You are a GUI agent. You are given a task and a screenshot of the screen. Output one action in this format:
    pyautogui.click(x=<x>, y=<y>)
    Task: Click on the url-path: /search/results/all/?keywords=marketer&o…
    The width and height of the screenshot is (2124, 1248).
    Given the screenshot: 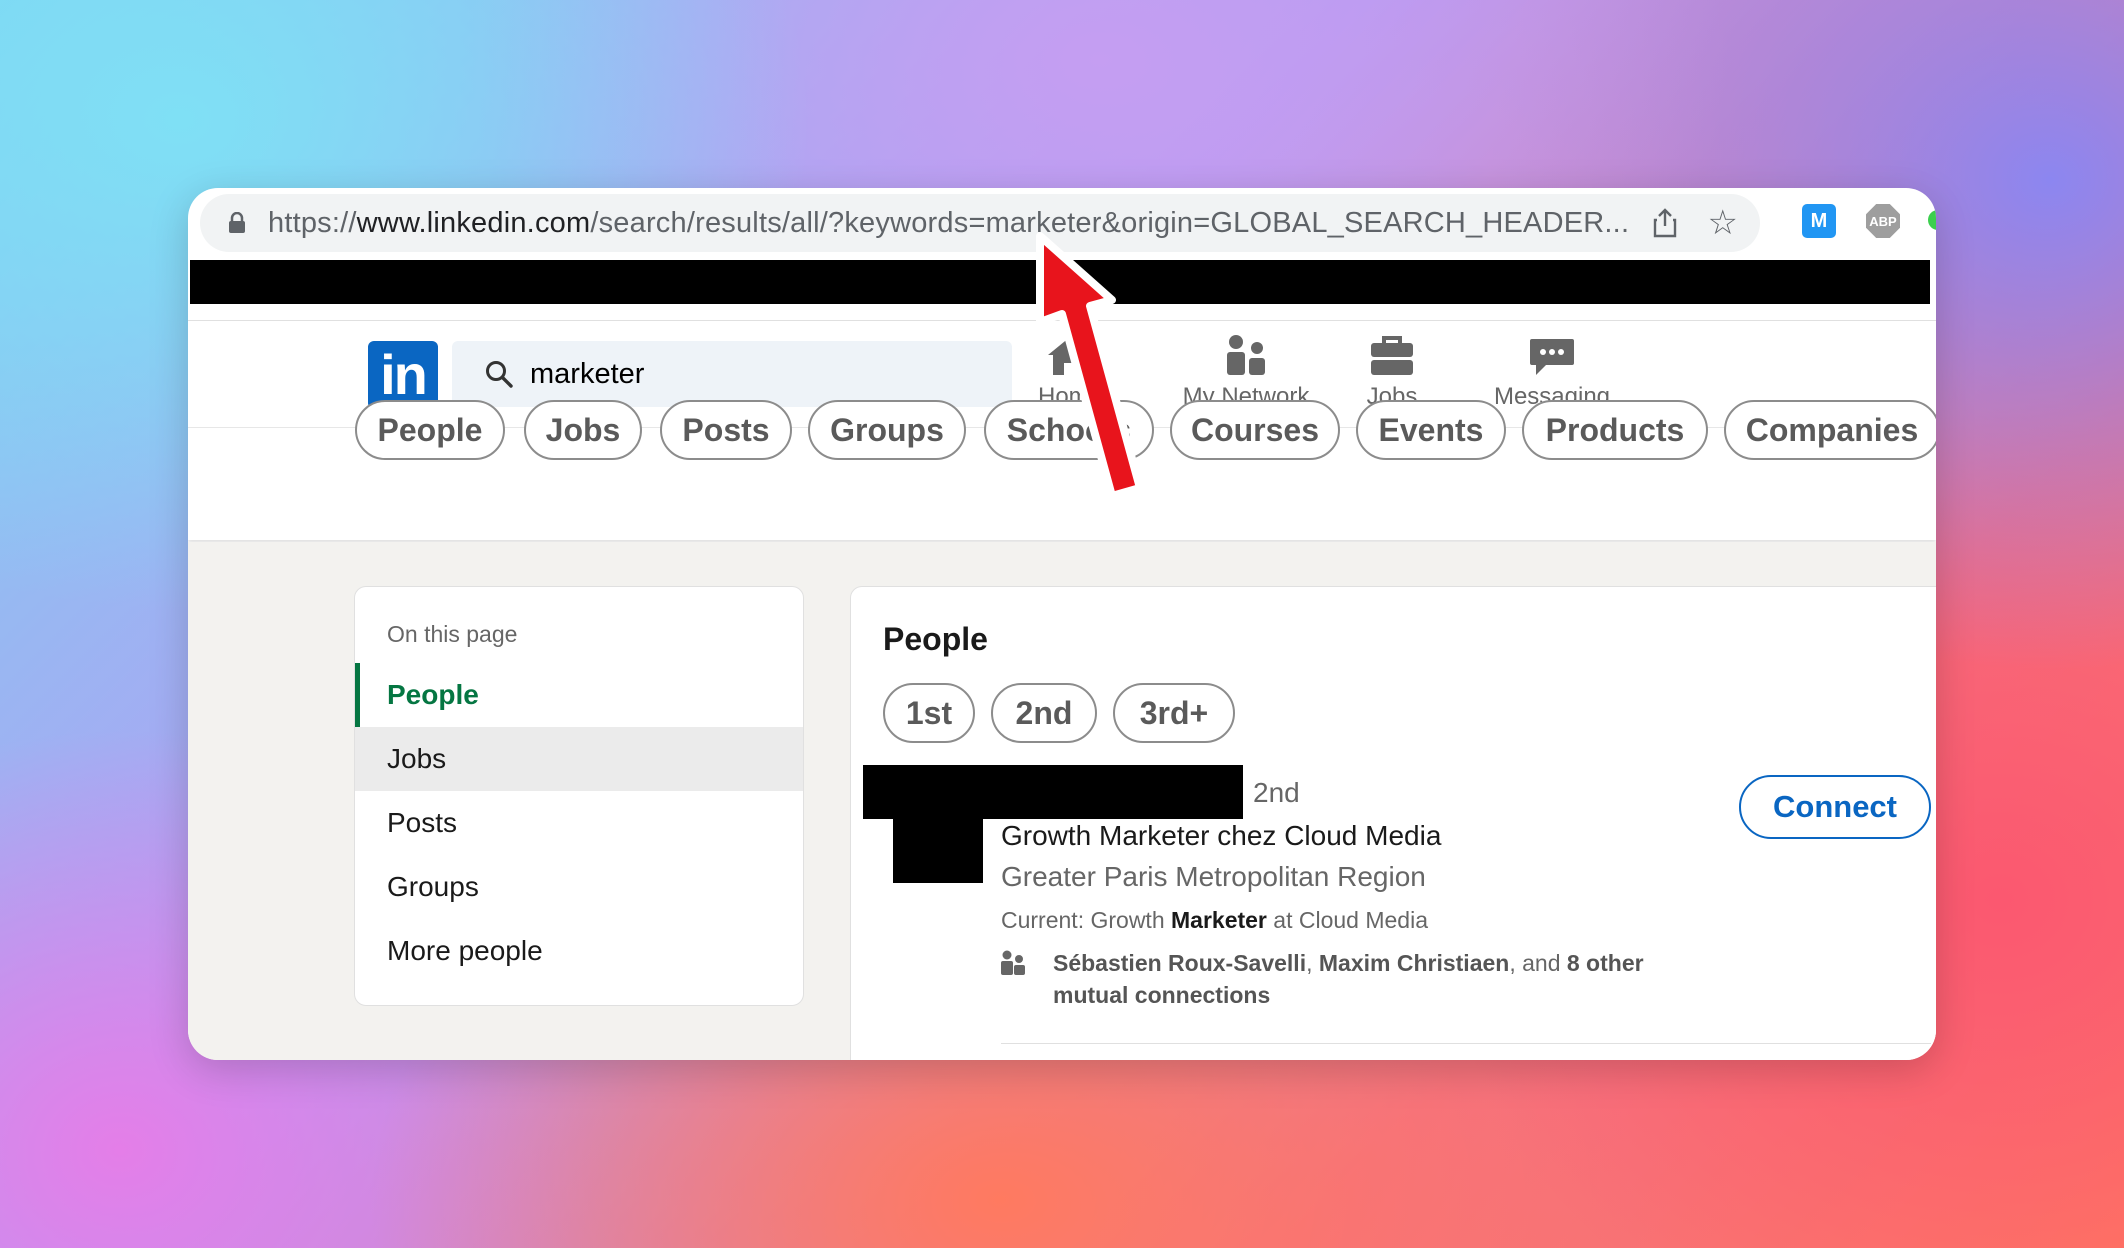 What is the action you would take?
    pyautogui.click(x=1110, y=222)
    